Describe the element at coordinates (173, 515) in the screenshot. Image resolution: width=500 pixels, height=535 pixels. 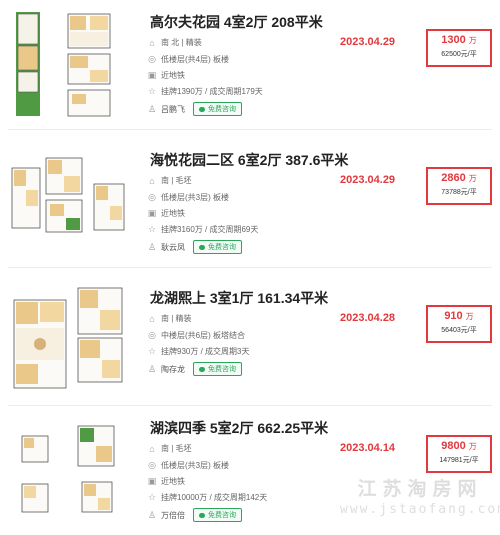
I see `agent-name: 万倍倍` at that location.